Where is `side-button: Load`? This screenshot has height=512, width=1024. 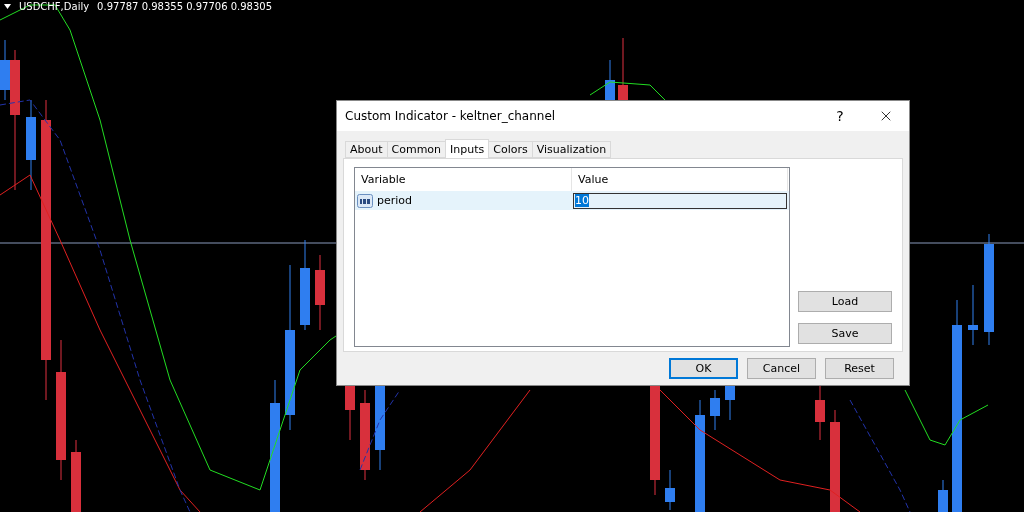 side-button: Load is located at coordinates (845, 301).